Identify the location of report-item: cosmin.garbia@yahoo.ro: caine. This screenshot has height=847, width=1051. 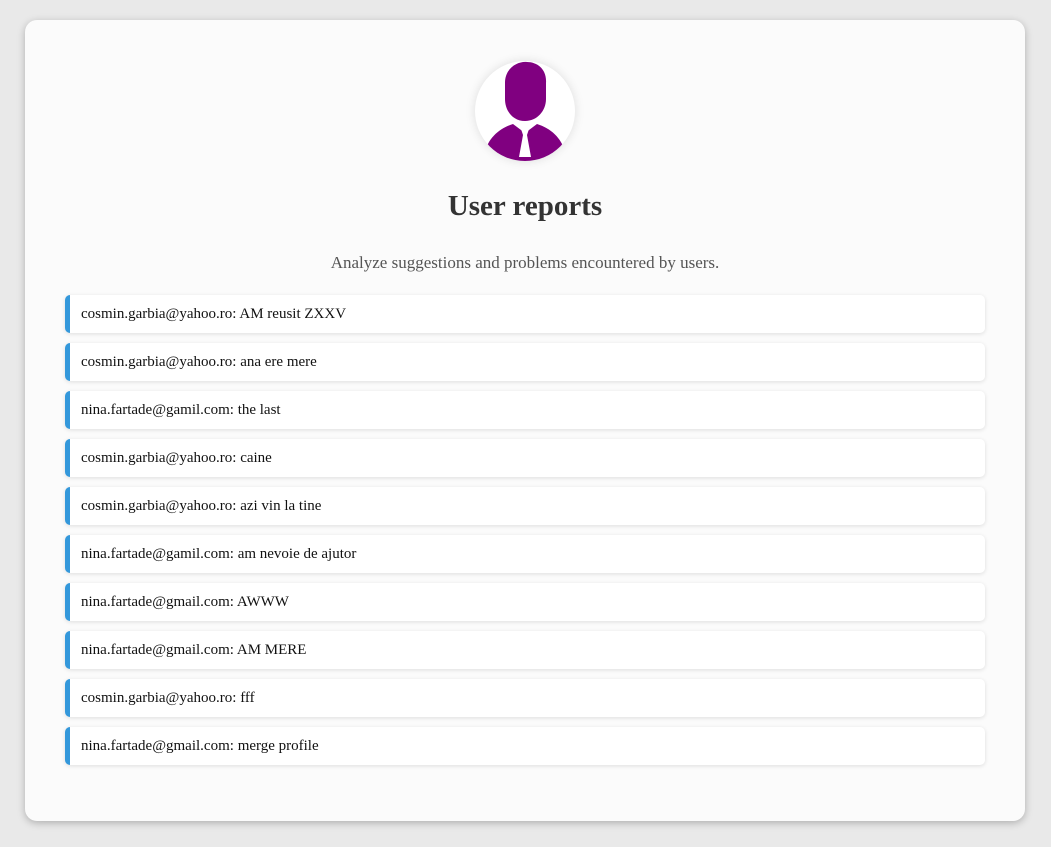
(525, 458).